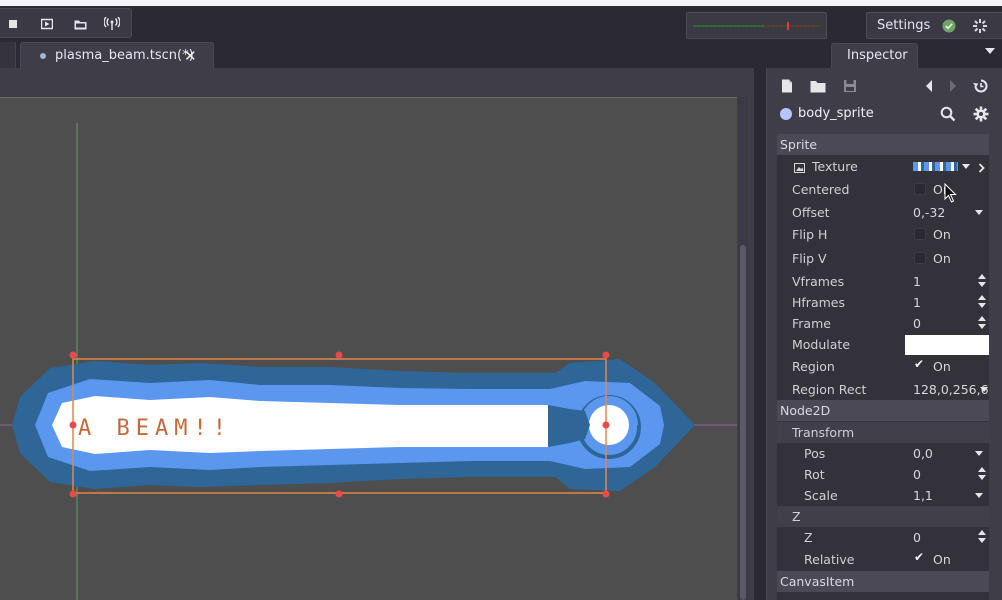  Describe the element at coordinates (917, 537) in the screenshot. I see `z-value: 0` at that location.